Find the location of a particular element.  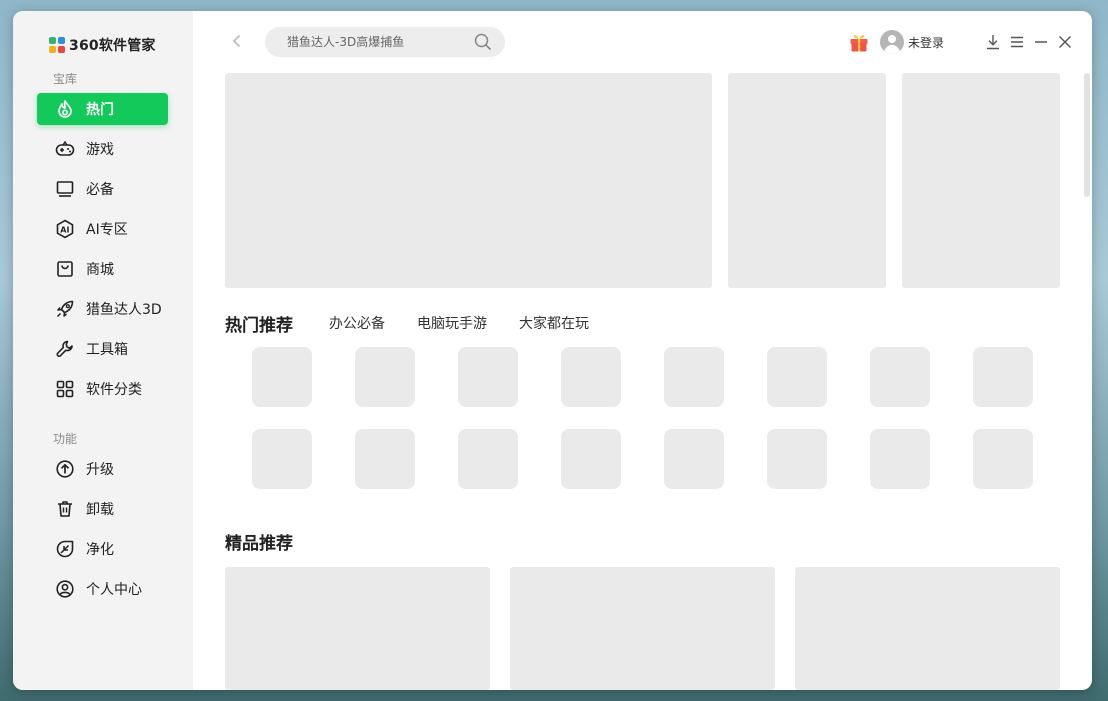

sidebar-item-label: 升级 is located at coordinates (100, 470).